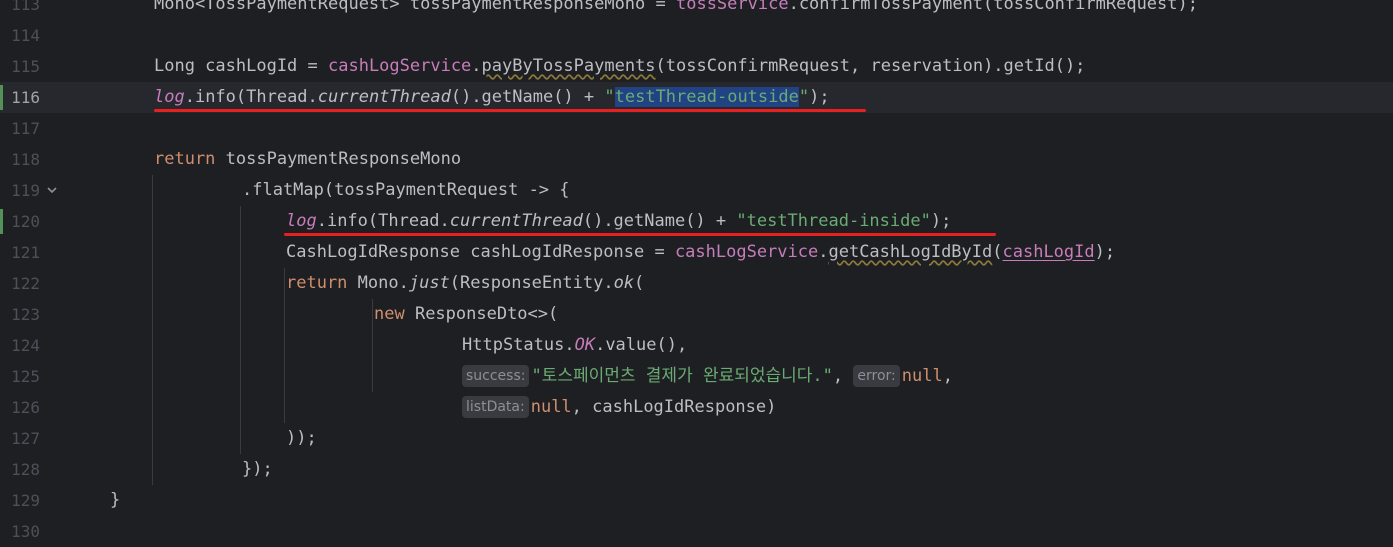 Image resolution: width=1393 pixels, height=547 pixels. I want to click on code-line: 129}, so click(696, 500).